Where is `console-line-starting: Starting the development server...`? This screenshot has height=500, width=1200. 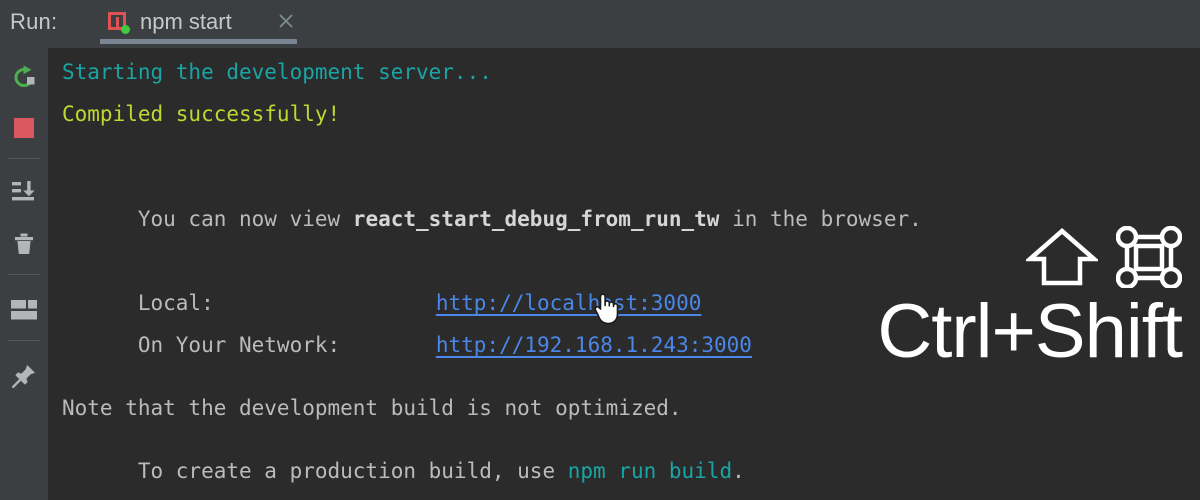
console-line-starting: Starting the development server... is located at coordinates (277, 72).